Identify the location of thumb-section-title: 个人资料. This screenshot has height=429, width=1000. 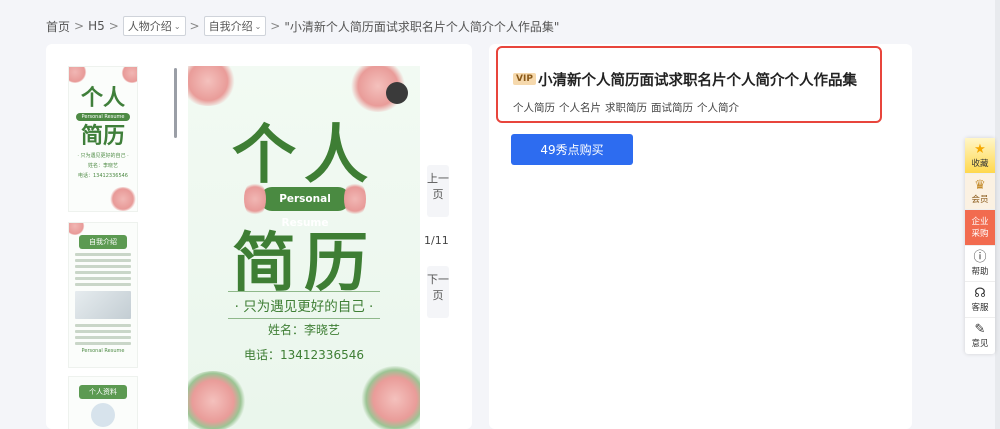
(103, 392).